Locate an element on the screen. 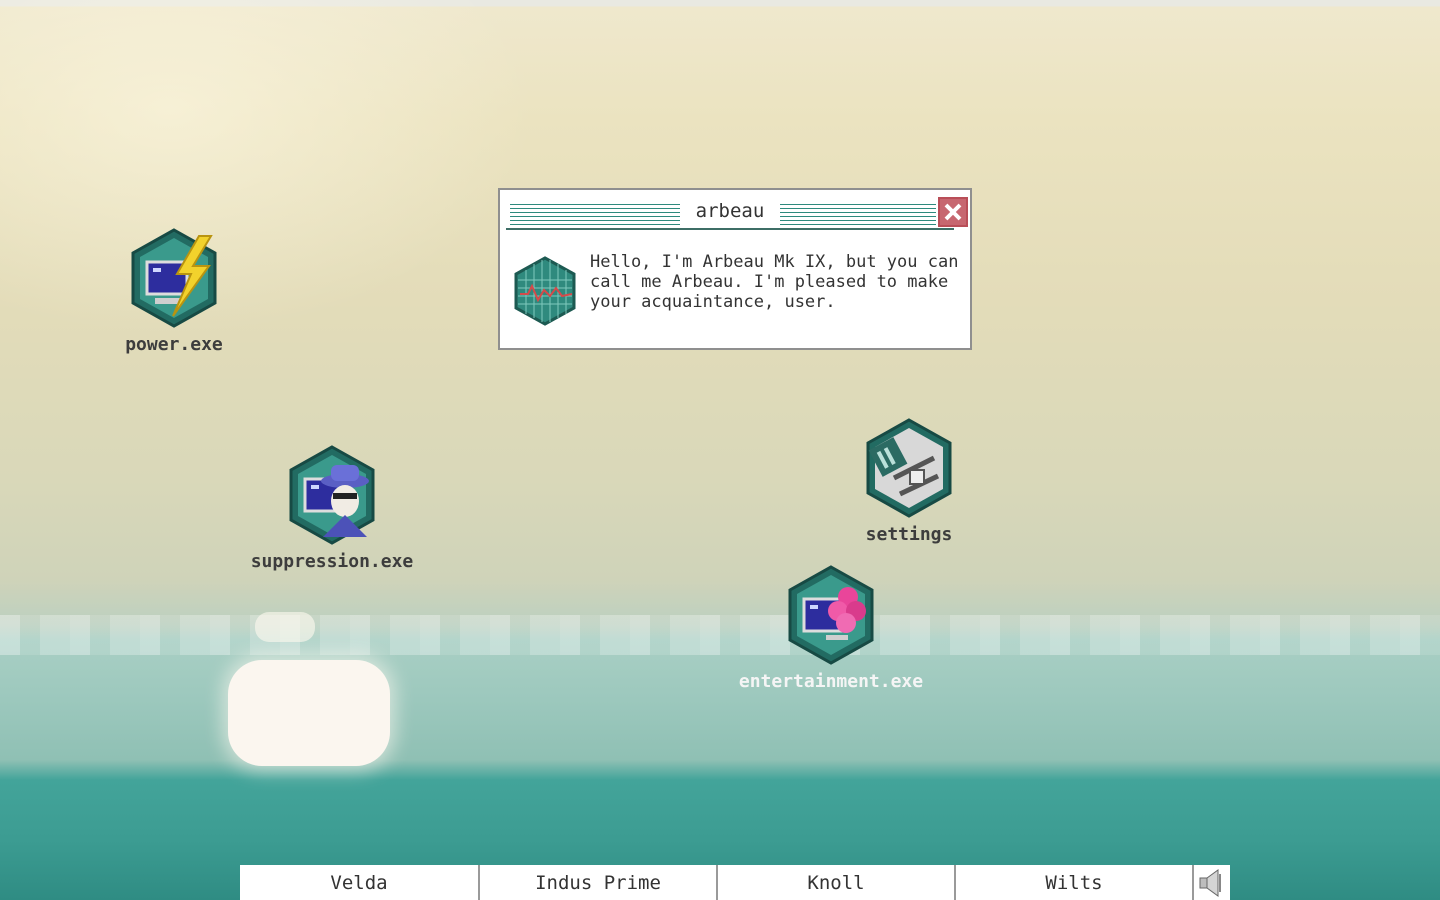  taskbar: Velda Indus Prime Knoll Wilts is located at coordinates (735, 882).